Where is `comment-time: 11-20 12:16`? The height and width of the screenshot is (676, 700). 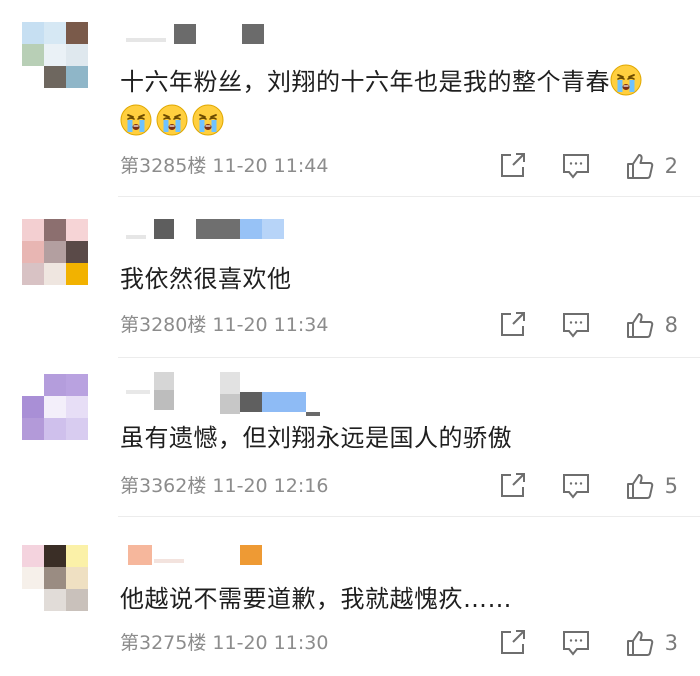 comment-time: 11-20 12:16 is located at coordinates (270, 486).